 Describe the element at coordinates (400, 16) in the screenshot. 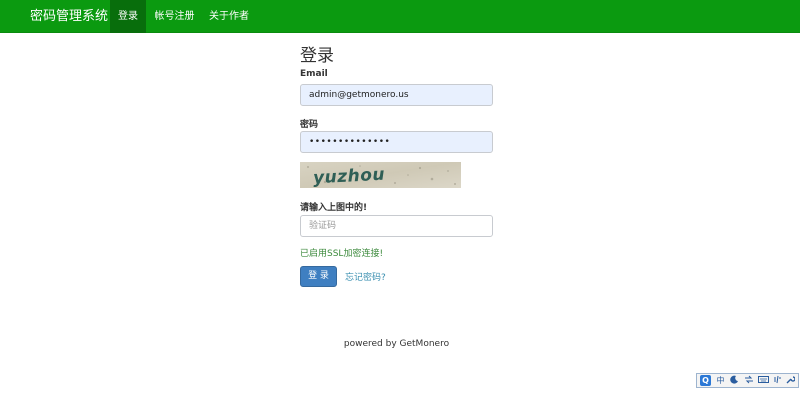

I see `navbar: 密码管理系统 登录 帐号注册 关于作者` at that location.